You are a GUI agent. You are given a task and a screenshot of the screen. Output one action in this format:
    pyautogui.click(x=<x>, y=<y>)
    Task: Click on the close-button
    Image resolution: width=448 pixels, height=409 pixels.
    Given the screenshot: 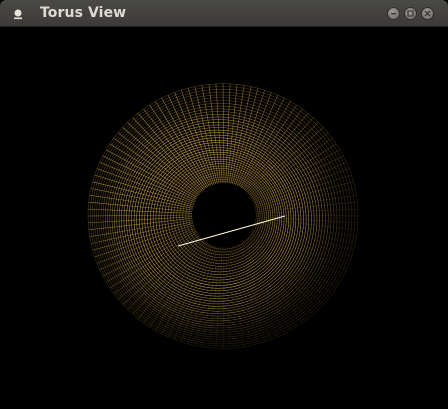 What is the action you would take?
    pyautogui.click(x=427, y=13)
    